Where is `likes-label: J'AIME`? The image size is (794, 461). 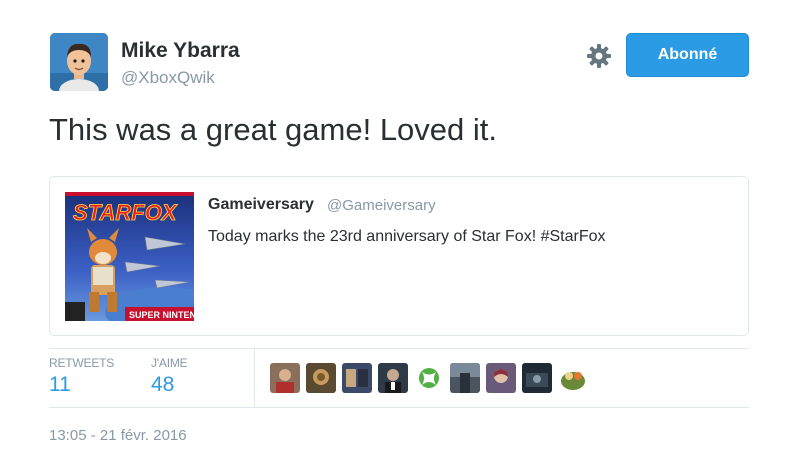
likes-label: J'AIME is located at coordinates (169, 363).